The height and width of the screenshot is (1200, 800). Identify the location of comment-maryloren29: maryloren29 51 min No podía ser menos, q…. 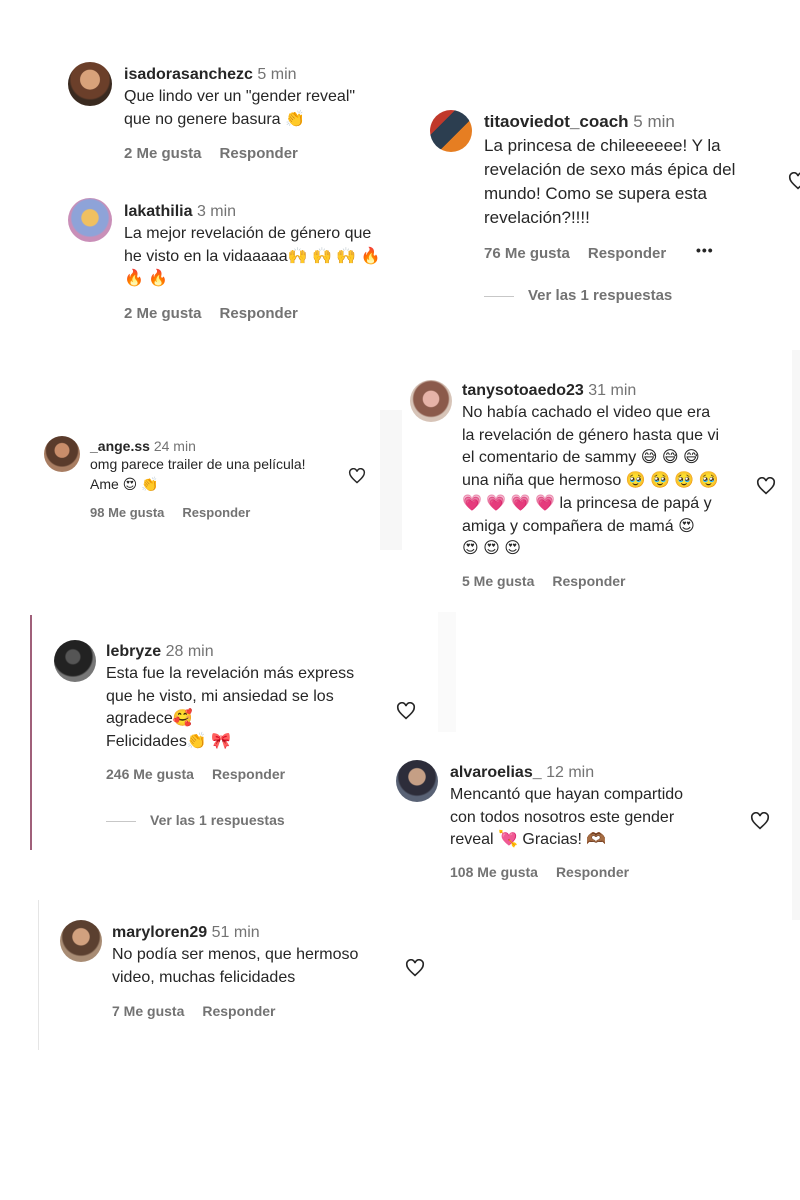
(262, 971).